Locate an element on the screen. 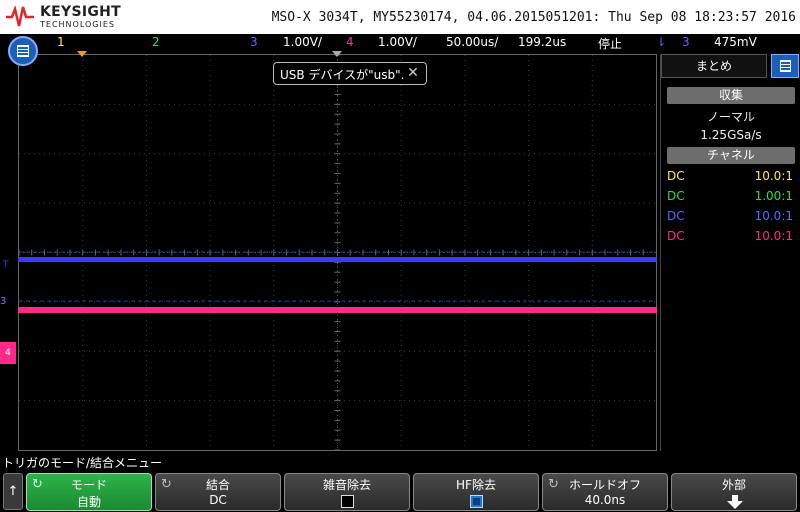  softkey-mode: ↻ モード 自動 is located at coordinates (89, 492).